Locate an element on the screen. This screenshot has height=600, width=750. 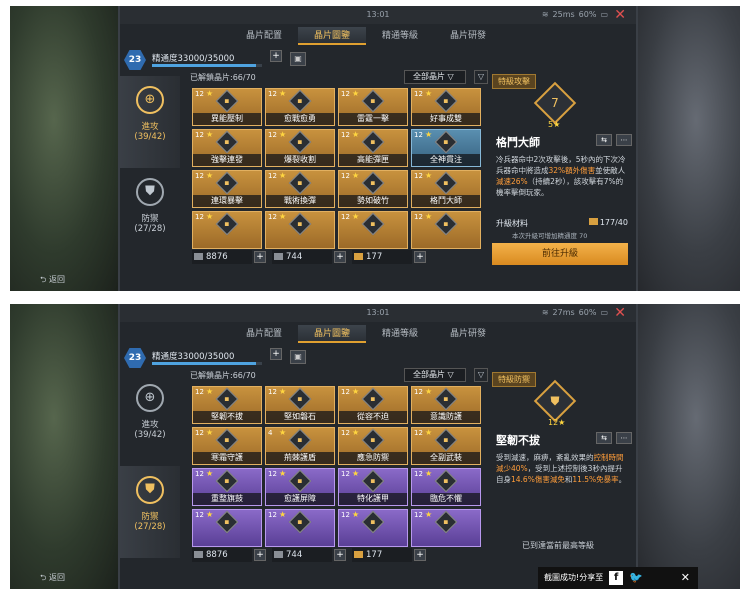
chip-card: 12 ★ ◆ 應急防禦 is located at coordinates (373, 446).